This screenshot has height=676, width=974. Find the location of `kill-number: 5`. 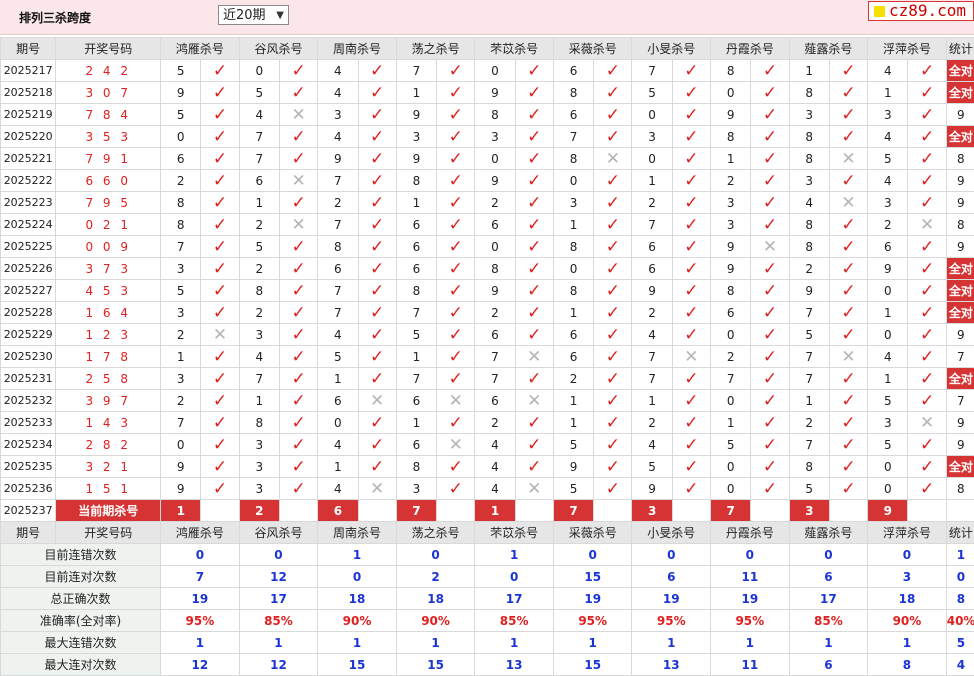

kill-number: 5 is located at coordinates (181, 291).